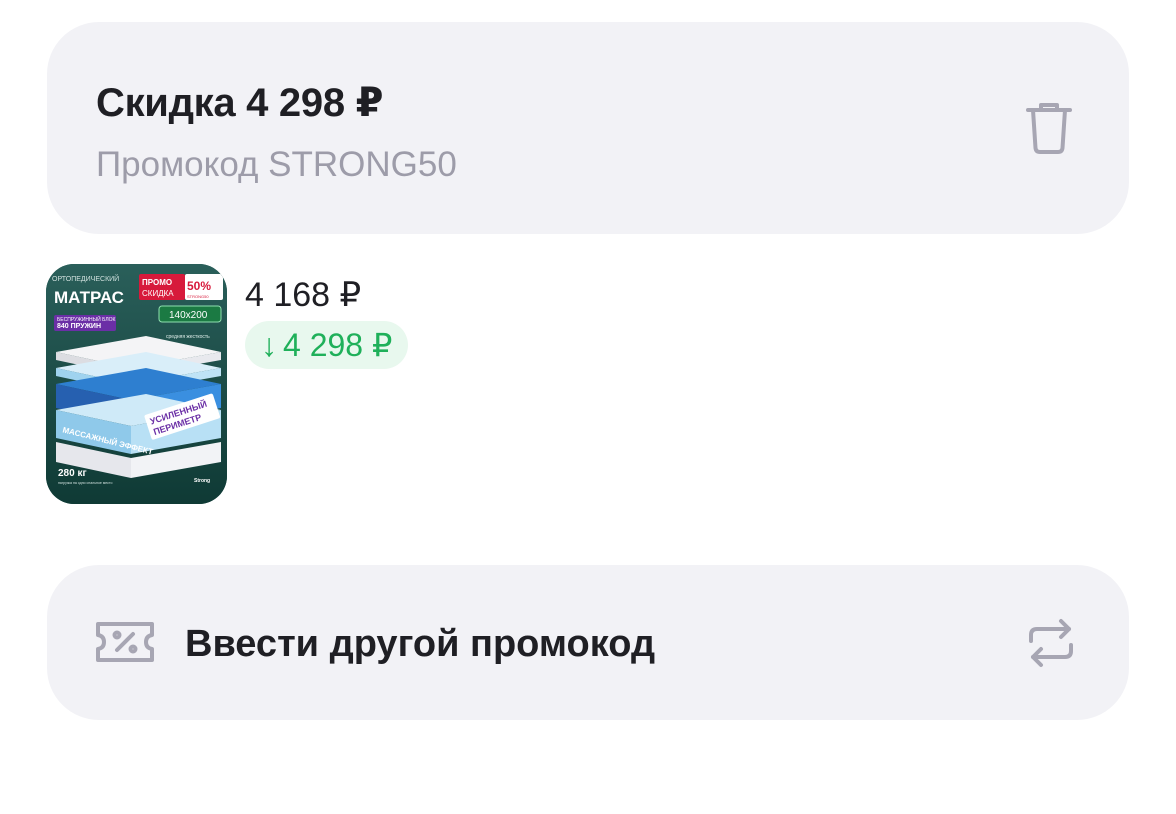  Describe the element at coordinates (269, 344) in the screenshot. I see `arrow-down-icon: ↓` at that location.